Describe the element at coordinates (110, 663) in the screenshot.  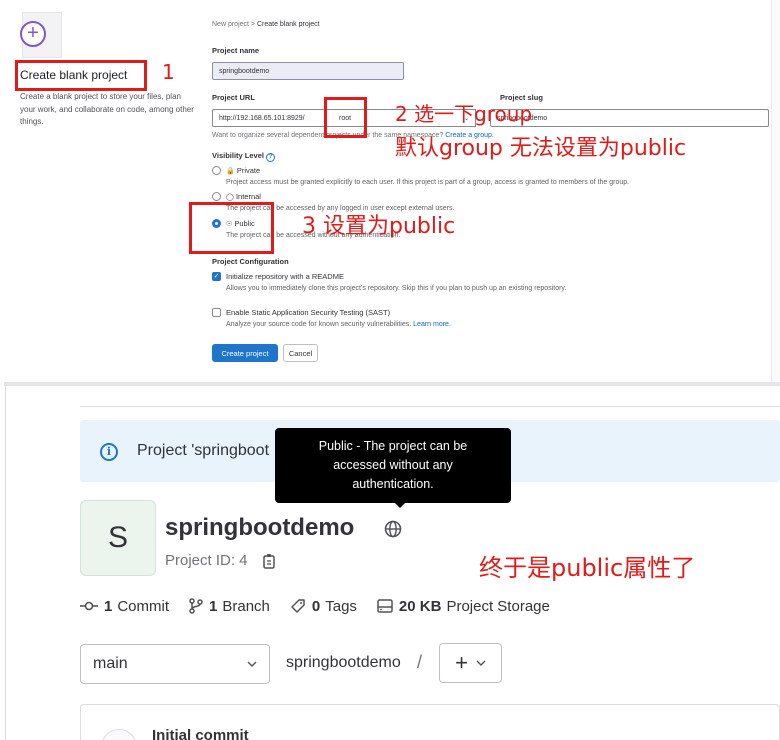
I see `branch-name: main` at that location.